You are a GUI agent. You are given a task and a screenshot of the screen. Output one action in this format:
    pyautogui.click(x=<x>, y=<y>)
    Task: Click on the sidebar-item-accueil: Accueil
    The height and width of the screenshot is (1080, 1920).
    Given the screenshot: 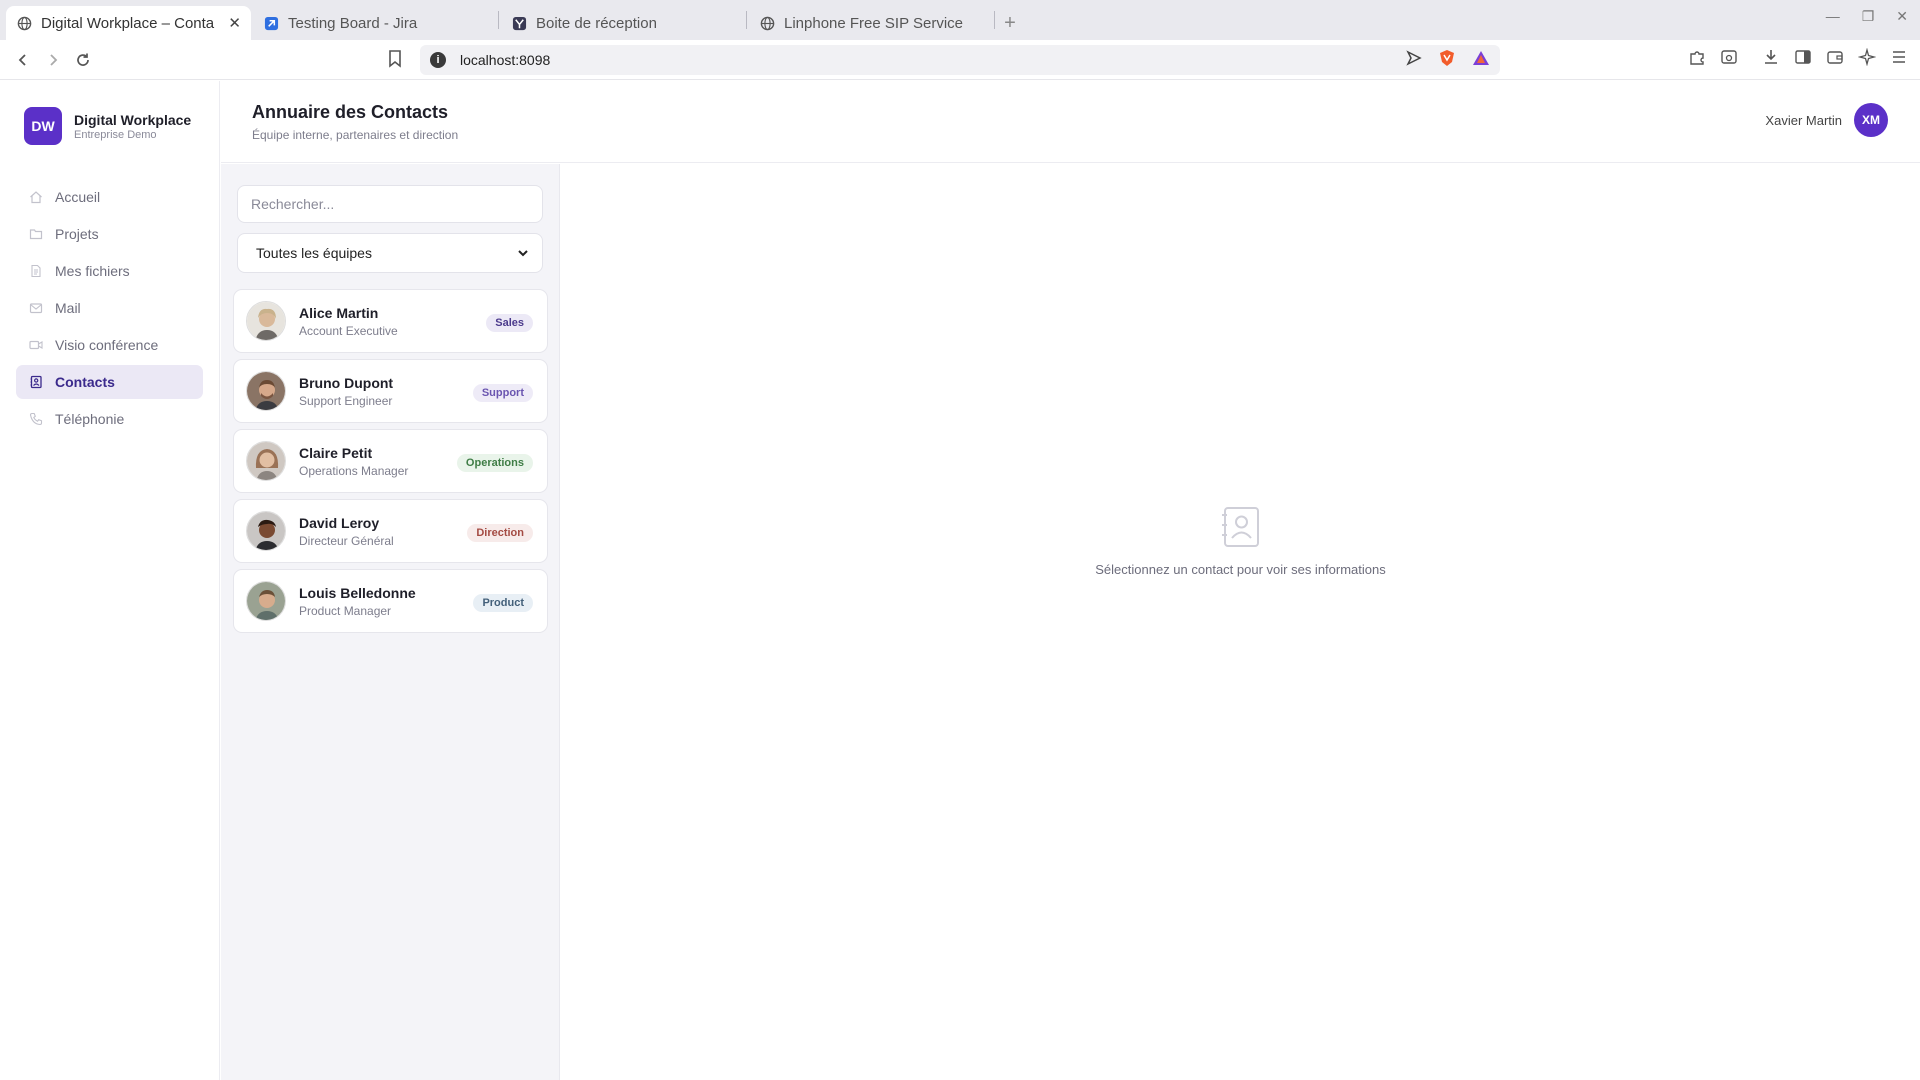 What is the action you would take?
    pyautogui.click(x=109, y=197)
    